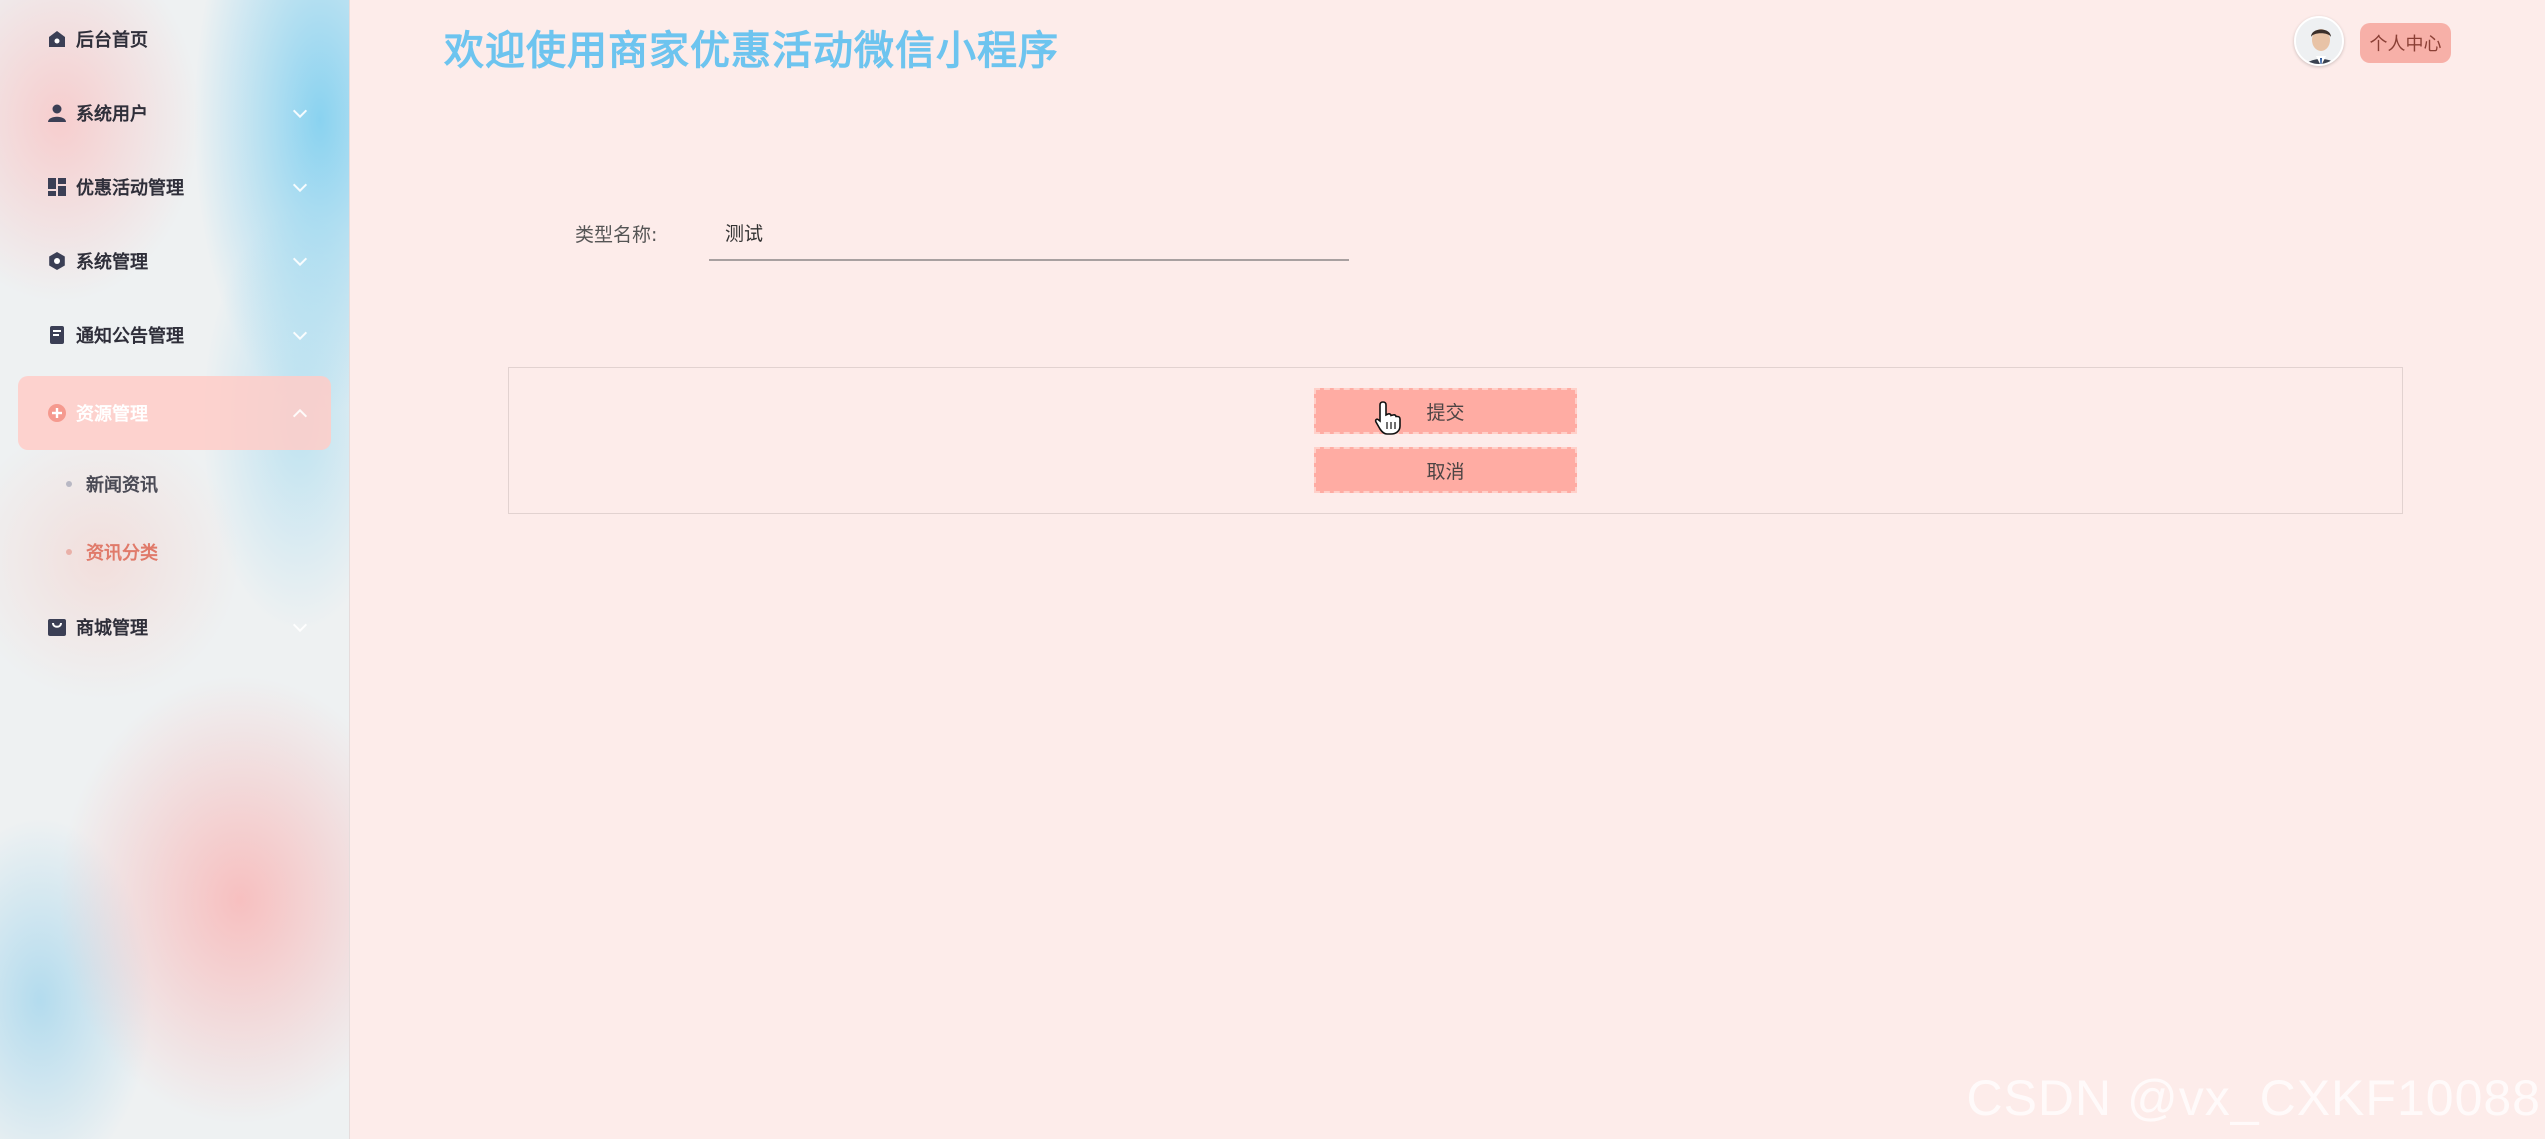  What do you see at coordinates (300, 416) in the screenshot?
I see `chevron-up-icon` at bounding box center [300, 416].